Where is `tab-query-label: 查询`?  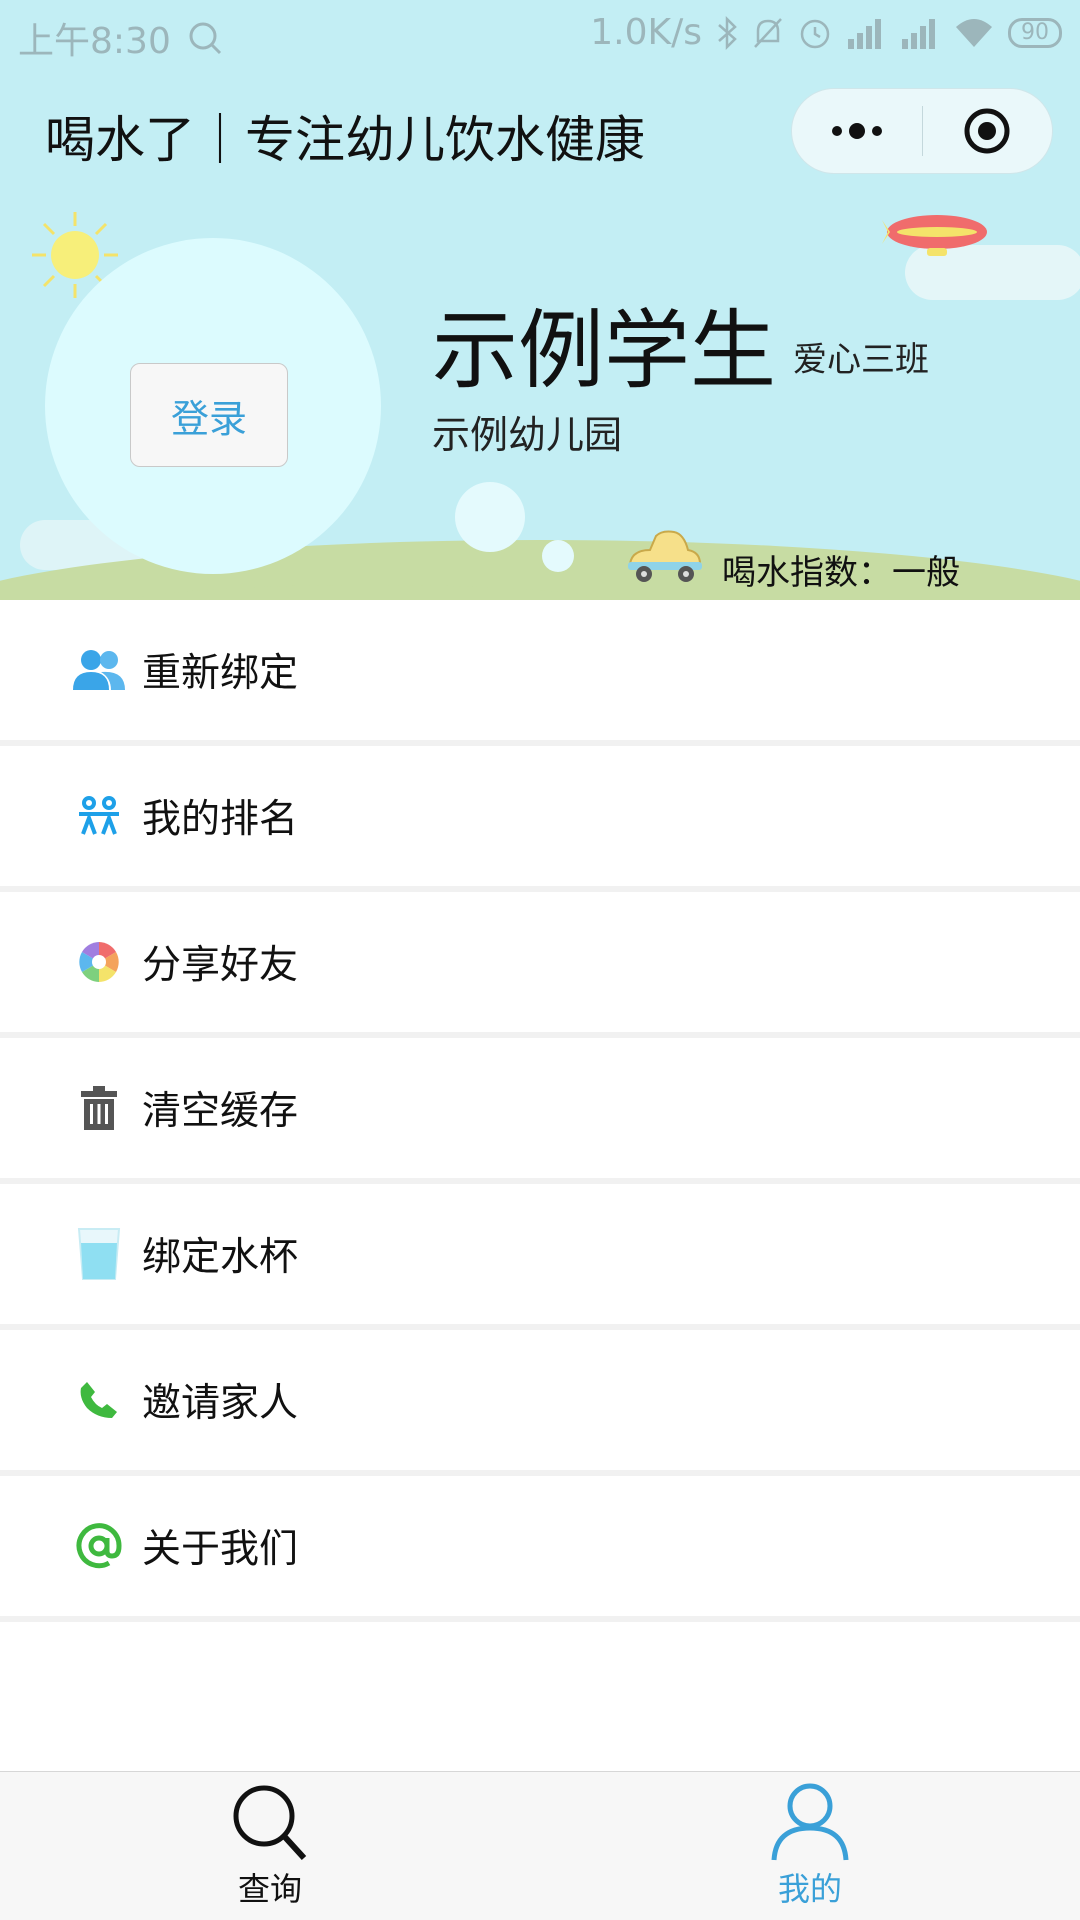
tab-query-label: 查询 is located at coordinates (269, 1889).